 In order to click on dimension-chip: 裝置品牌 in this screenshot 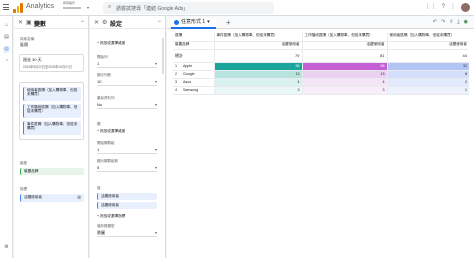, I will do `click(52, 171)`.